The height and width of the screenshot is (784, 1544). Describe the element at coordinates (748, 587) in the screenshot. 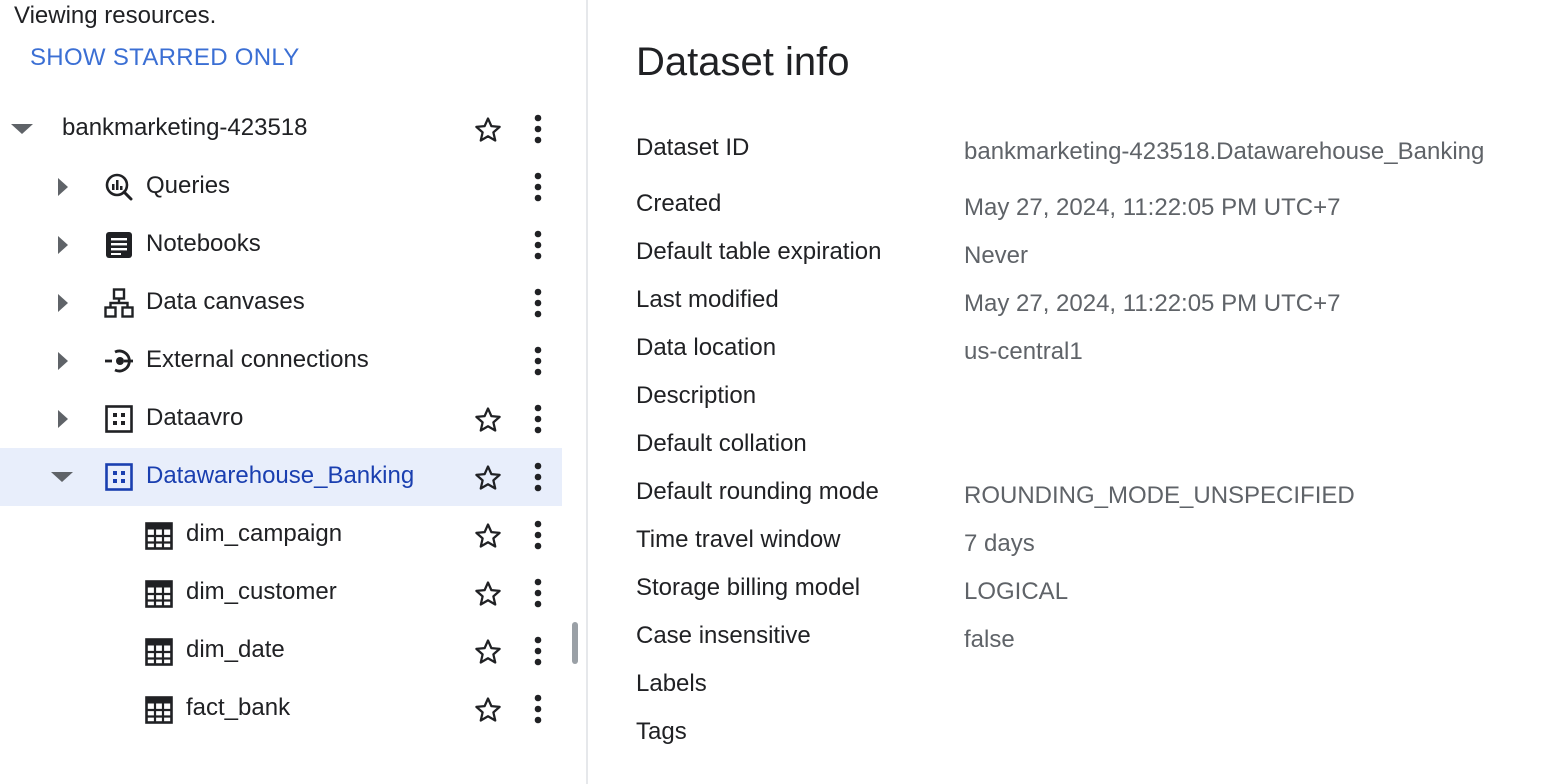

I see `info-key: Storage billing model` at that location.